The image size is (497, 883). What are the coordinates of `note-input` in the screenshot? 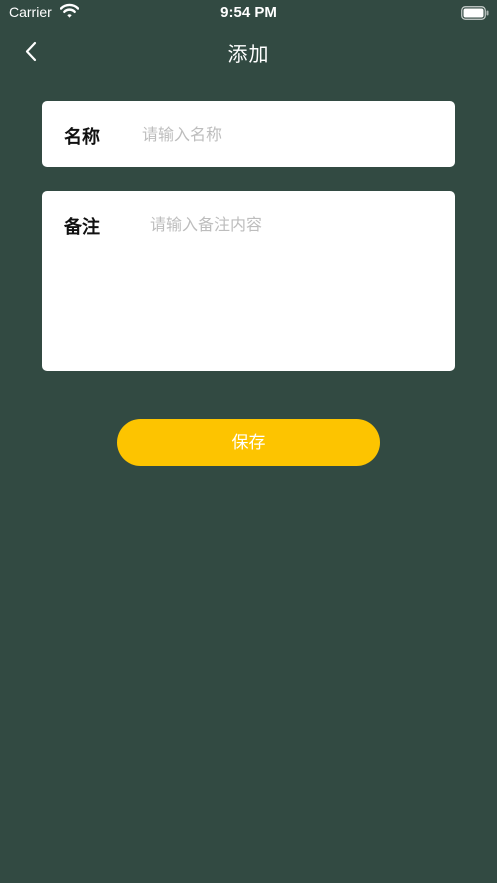 It's located at (292, 281).